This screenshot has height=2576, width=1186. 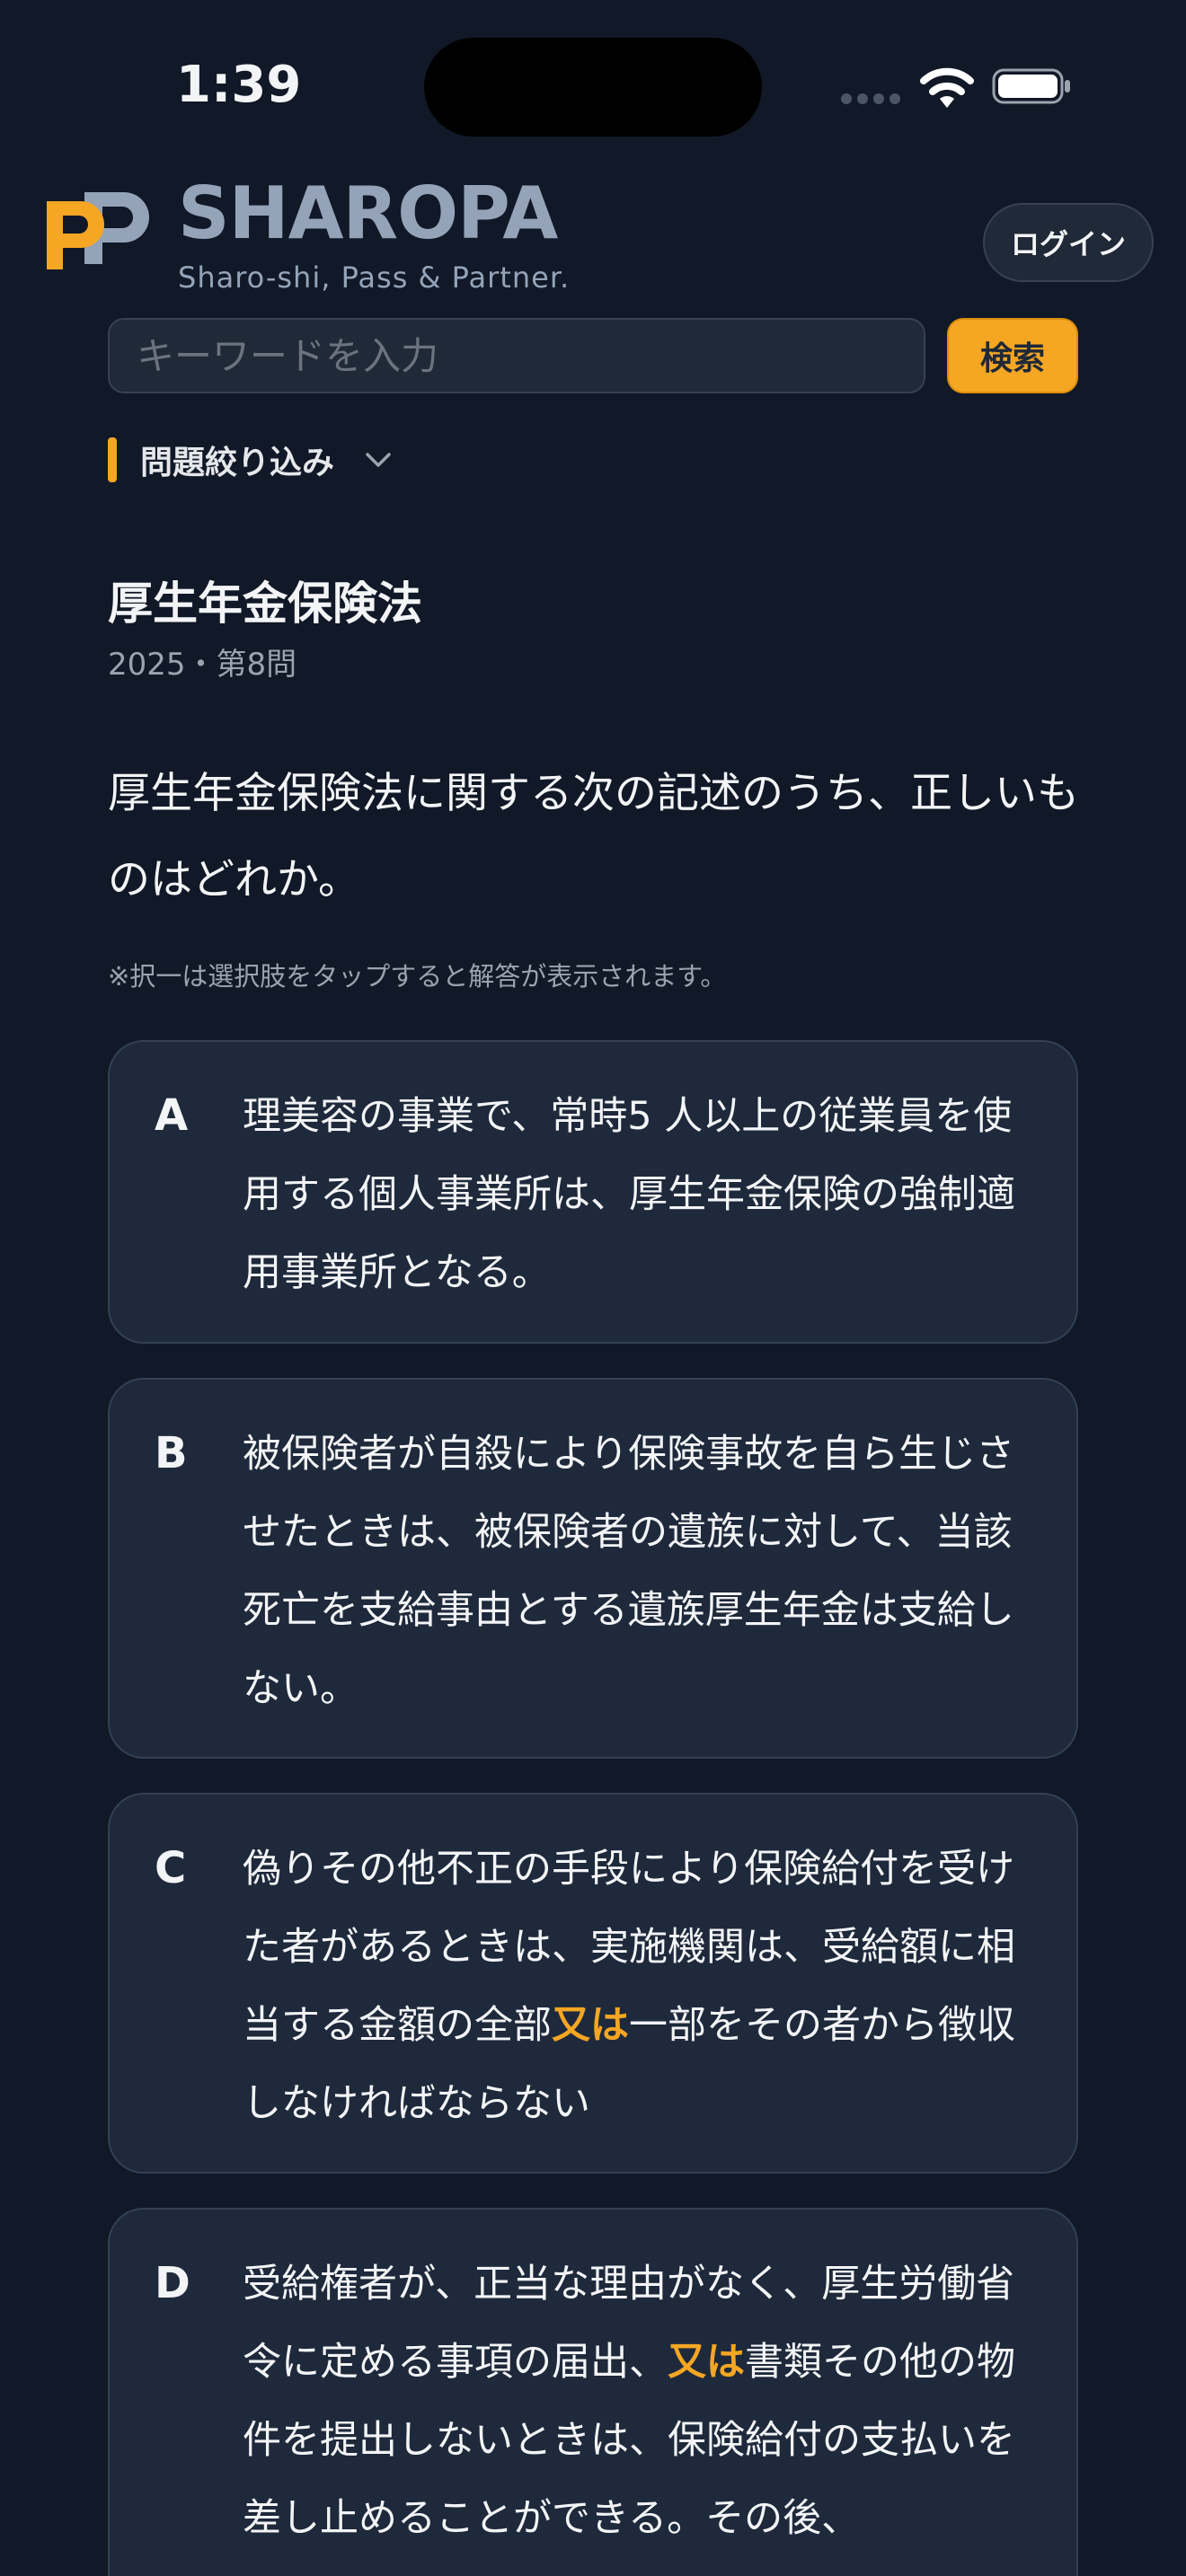 I want to click on filter-label: 問題絞り込み, so click(x=237, y=463).